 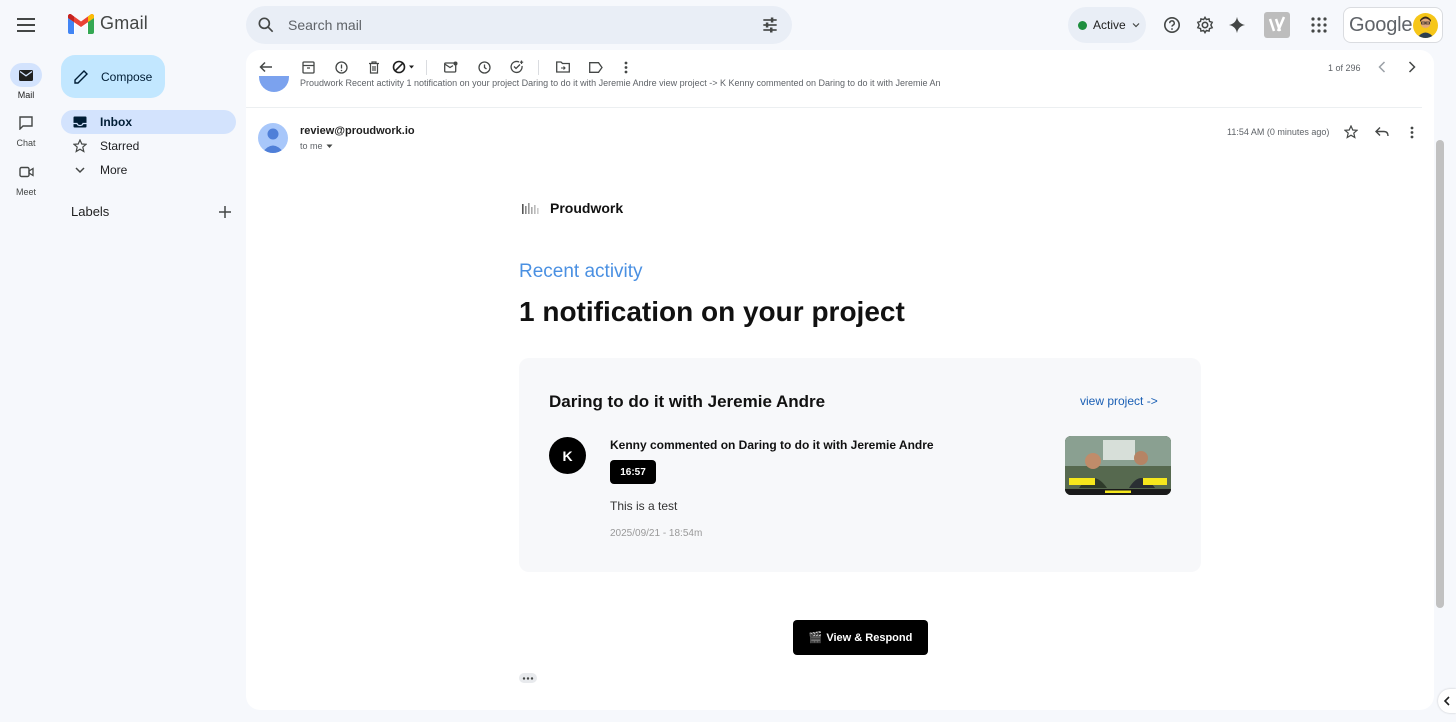 What do you see at coordinates (626, 67) in the screenshot?
I see `more-options-icon` at bounding box center [626, 67].